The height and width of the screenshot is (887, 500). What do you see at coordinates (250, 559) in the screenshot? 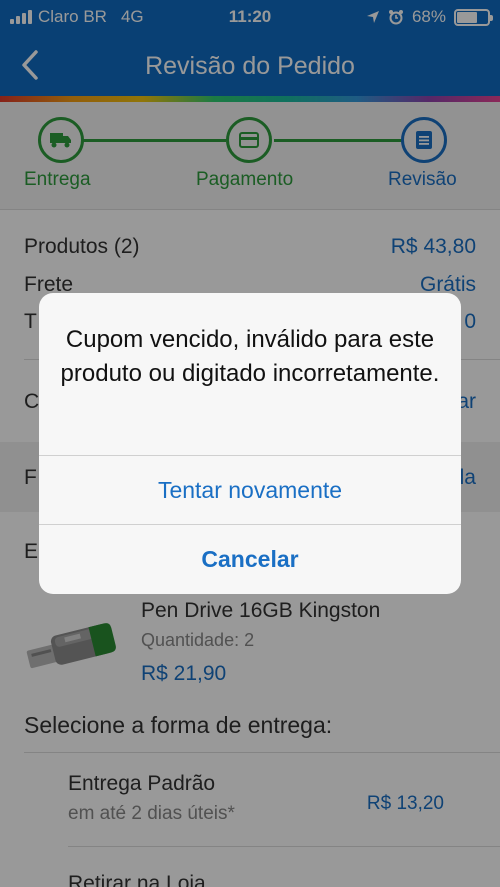
I see `cancel-button: Cancelar` at bounding box center [250, 559].